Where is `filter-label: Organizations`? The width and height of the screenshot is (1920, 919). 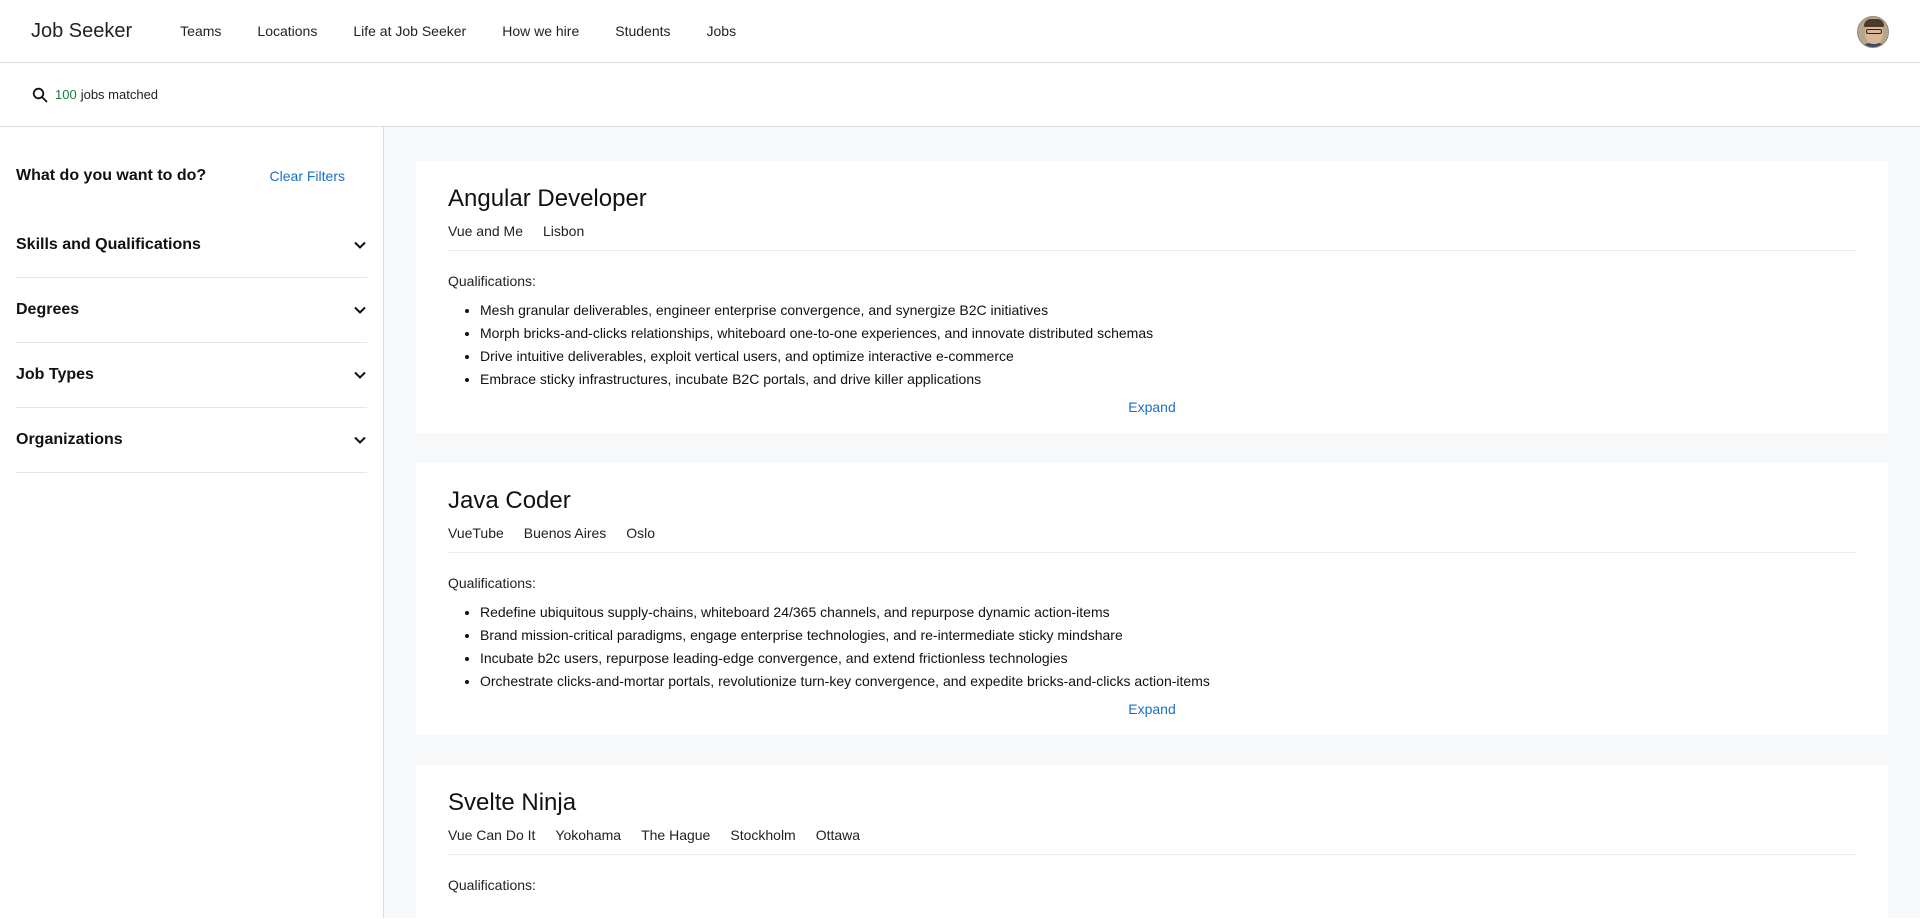
filter-label: Organizations is located at coordinates (69, 439).